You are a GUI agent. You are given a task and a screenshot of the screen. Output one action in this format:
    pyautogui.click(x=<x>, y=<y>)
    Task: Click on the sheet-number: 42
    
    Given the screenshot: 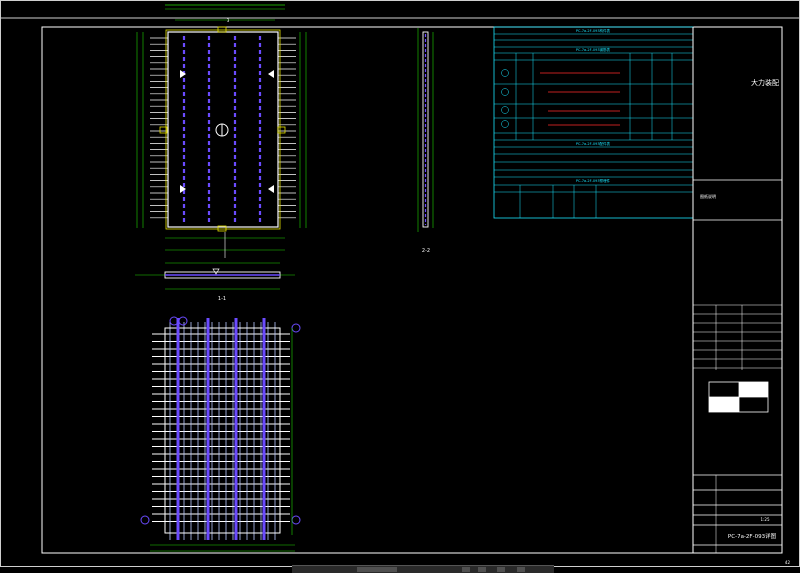 What is the action you would take?
    pyautogui.click(x=788, y=562)
    